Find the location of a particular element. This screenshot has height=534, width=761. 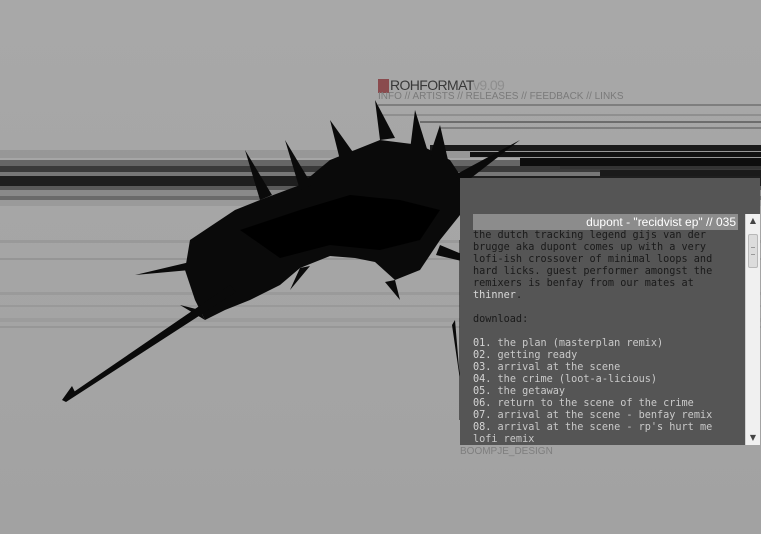

release-title: dupont - "recidvist ep" // 035 is located at coordinates (661, 222).